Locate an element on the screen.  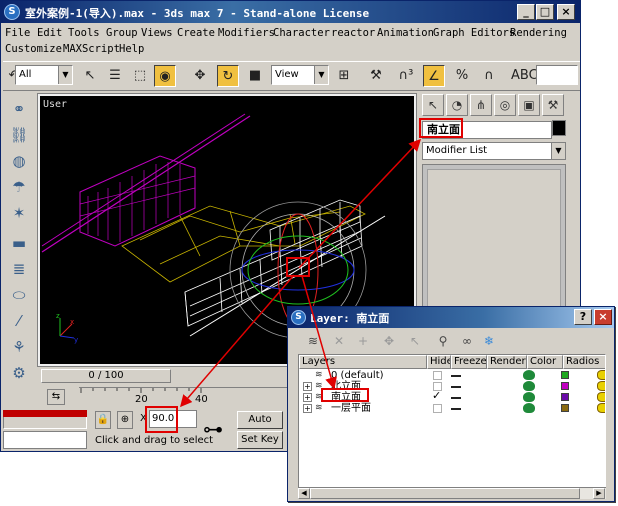
hierarchy-tab-icon: ⋔ is located at coordinates (481, 105).